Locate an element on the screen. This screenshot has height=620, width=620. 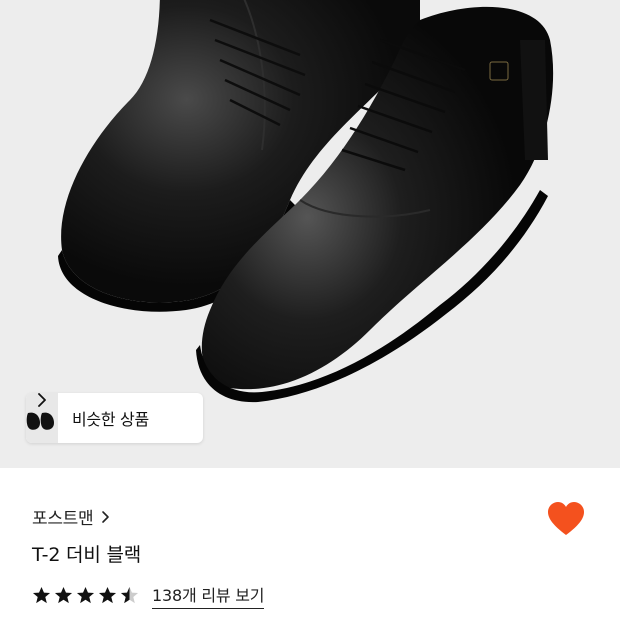
similar-products-label: 비슷한 상품 is located at coordinates (110, 419).